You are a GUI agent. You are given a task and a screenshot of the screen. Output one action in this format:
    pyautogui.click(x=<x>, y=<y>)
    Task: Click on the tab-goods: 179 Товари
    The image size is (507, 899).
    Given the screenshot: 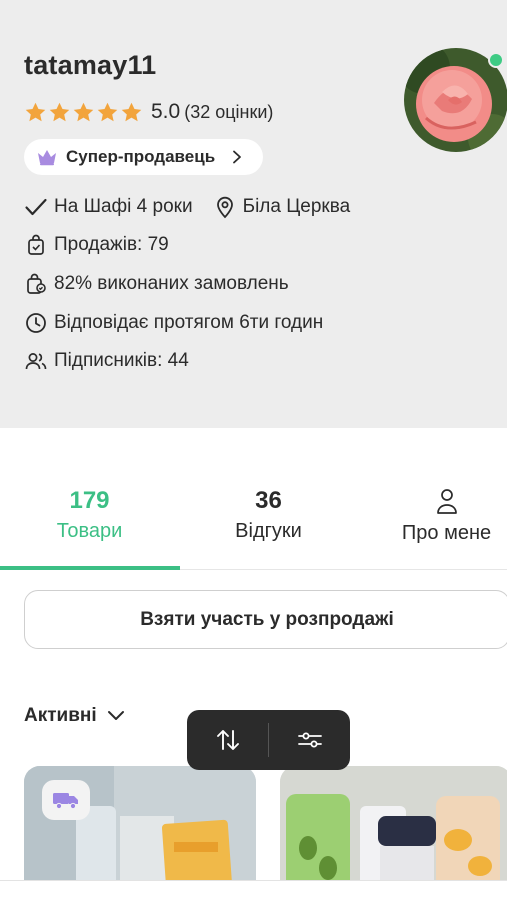 What is the action you would take?
    pyautogui.click(x=89, y=524)
    